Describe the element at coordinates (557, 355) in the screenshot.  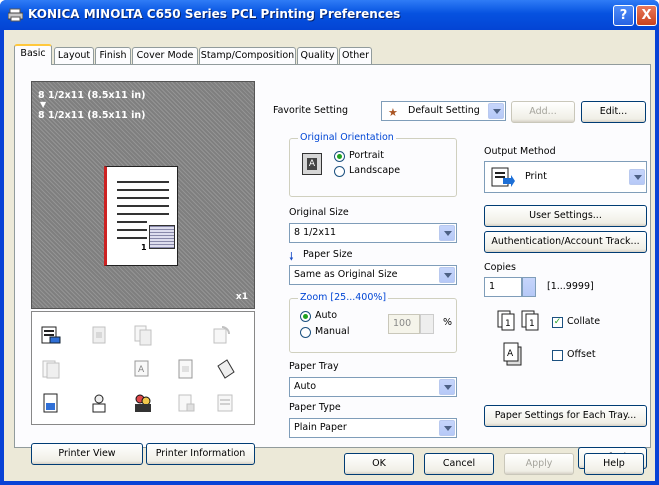
I see `offset-checkbox` at that location.